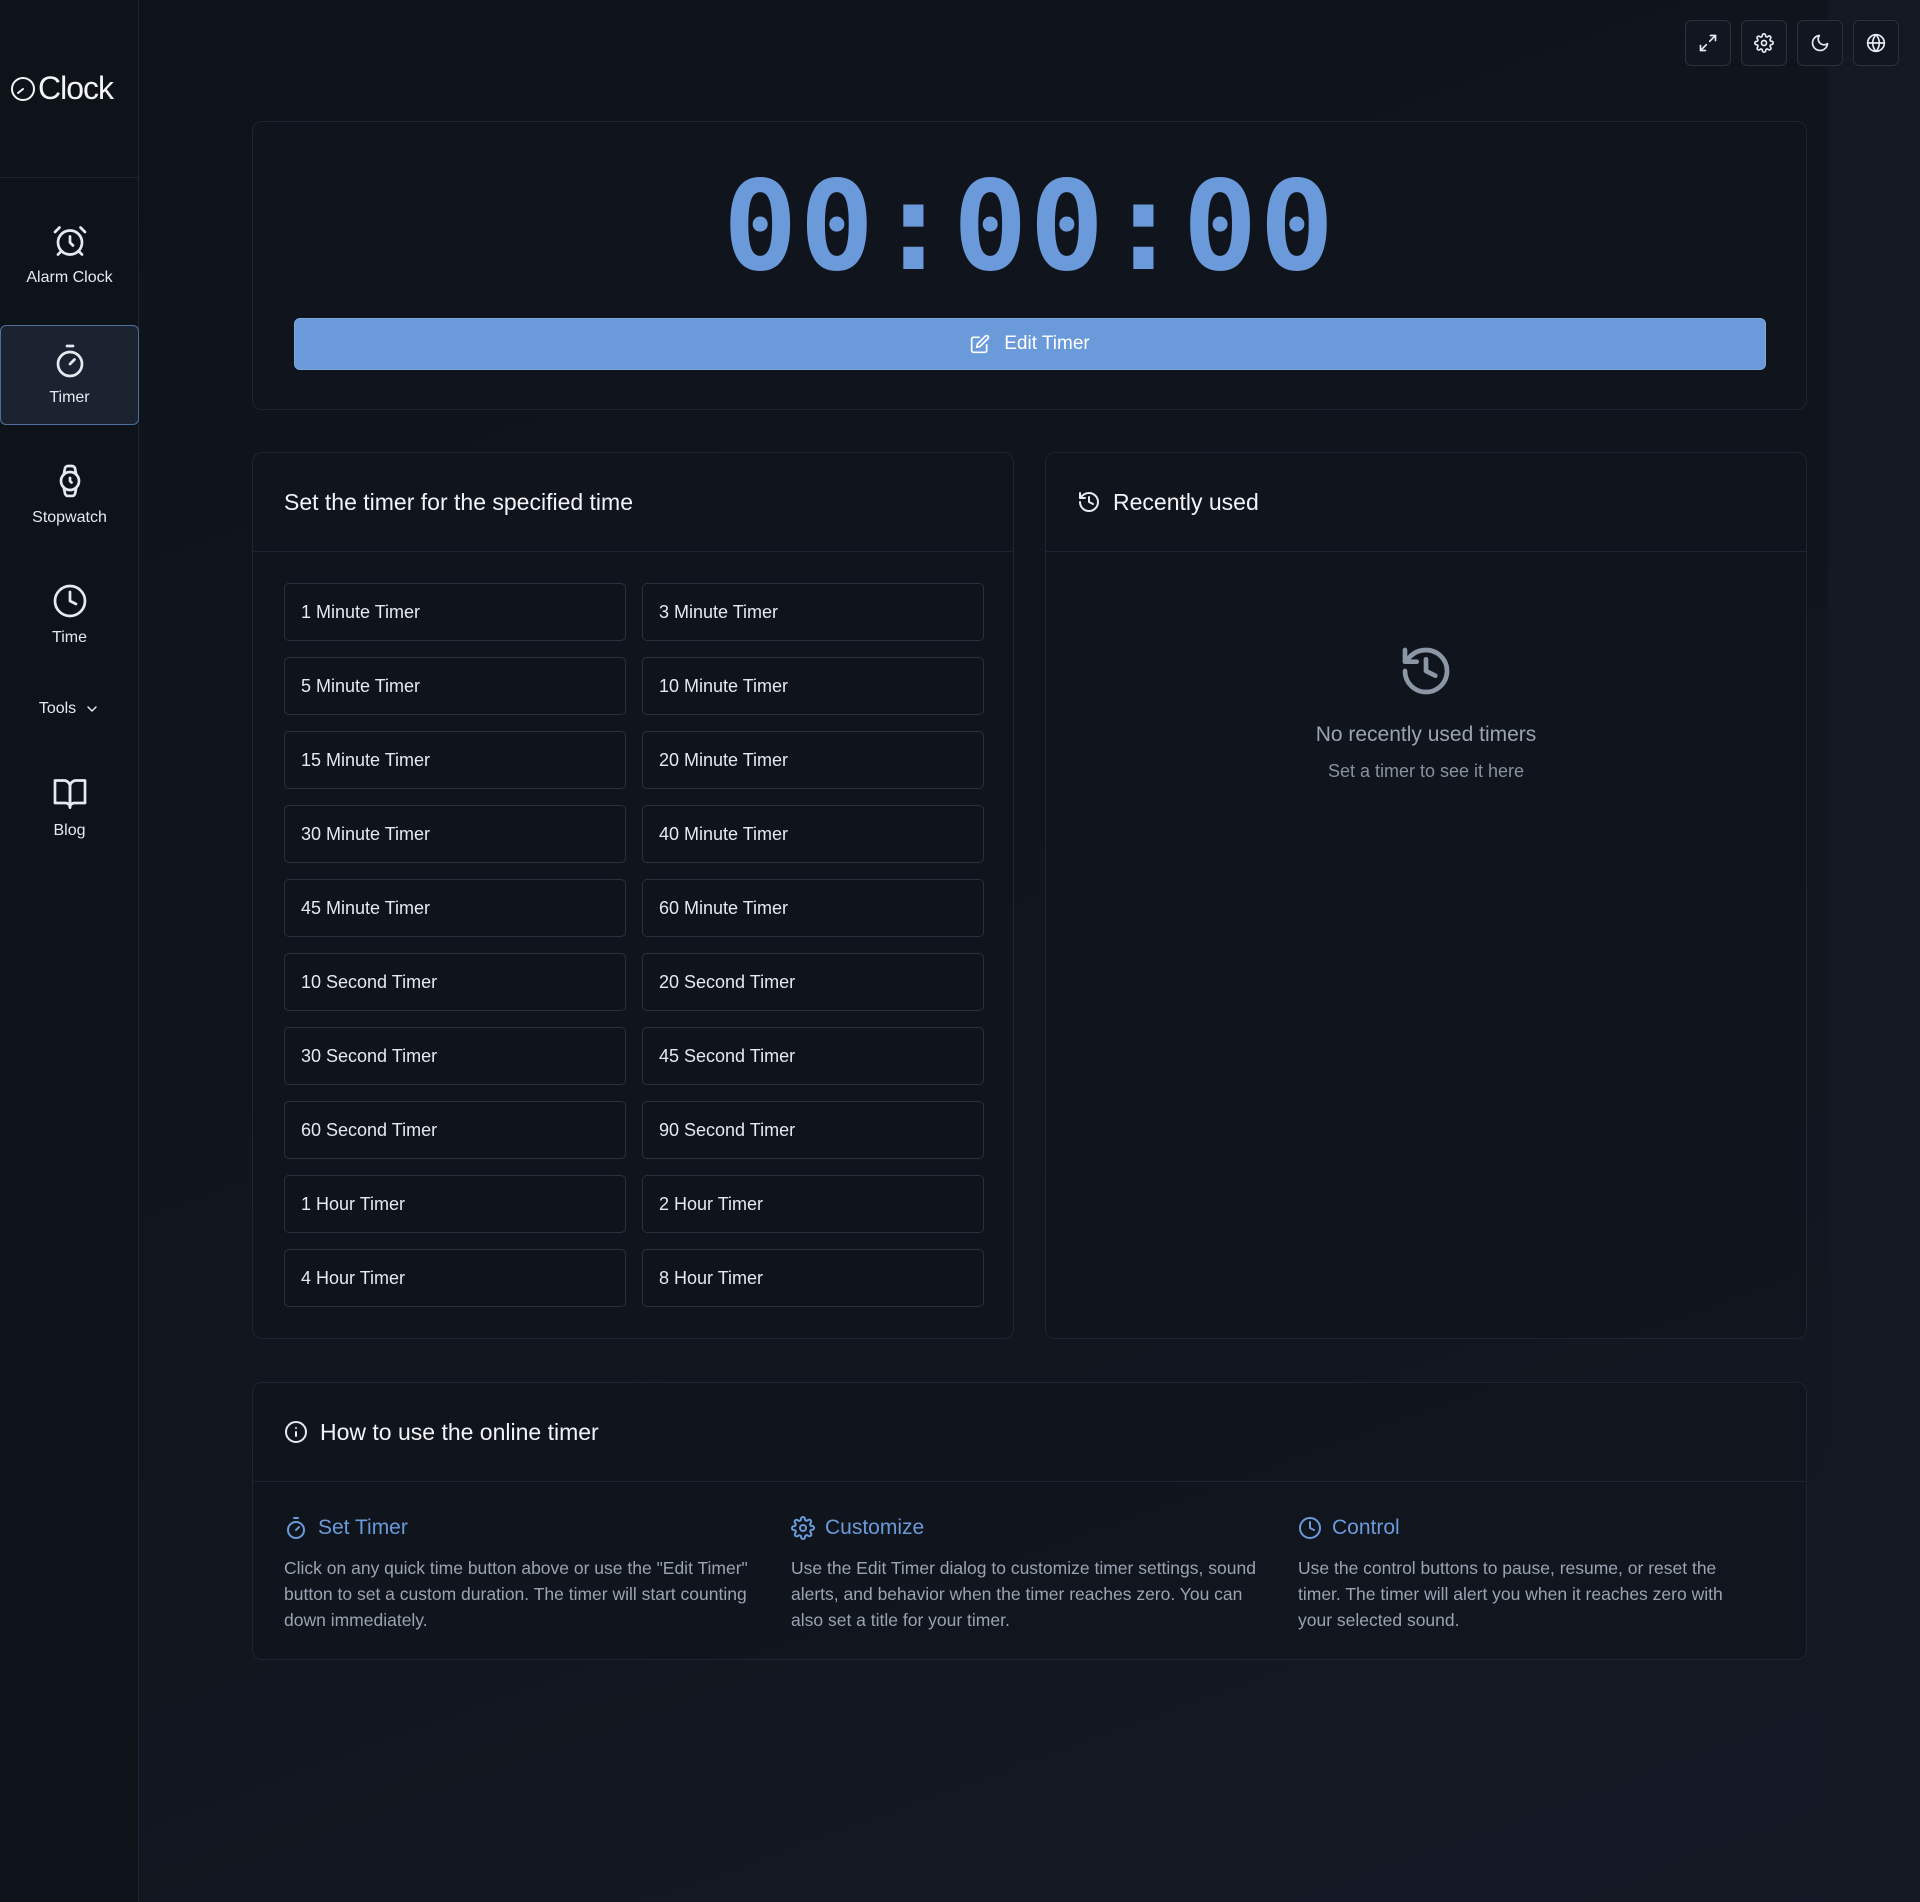 The height and width of the screenshot is (1902, 1920). Describe the element at coordinates (69, 397) in the screenshot. I see `sidebar-item-label: Timer` at that location.